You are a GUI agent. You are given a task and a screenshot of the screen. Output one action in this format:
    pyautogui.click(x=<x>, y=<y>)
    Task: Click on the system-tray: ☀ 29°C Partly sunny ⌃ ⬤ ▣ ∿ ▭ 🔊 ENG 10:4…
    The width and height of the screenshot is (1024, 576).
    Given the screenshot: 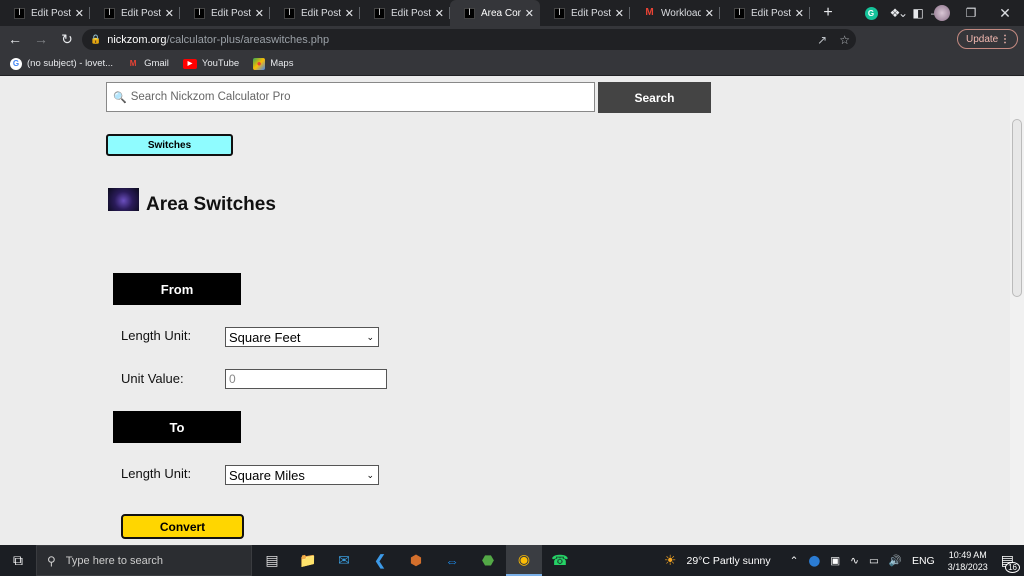 What is the action you would take?
    pyautogui.click(x=841, y=560)
    